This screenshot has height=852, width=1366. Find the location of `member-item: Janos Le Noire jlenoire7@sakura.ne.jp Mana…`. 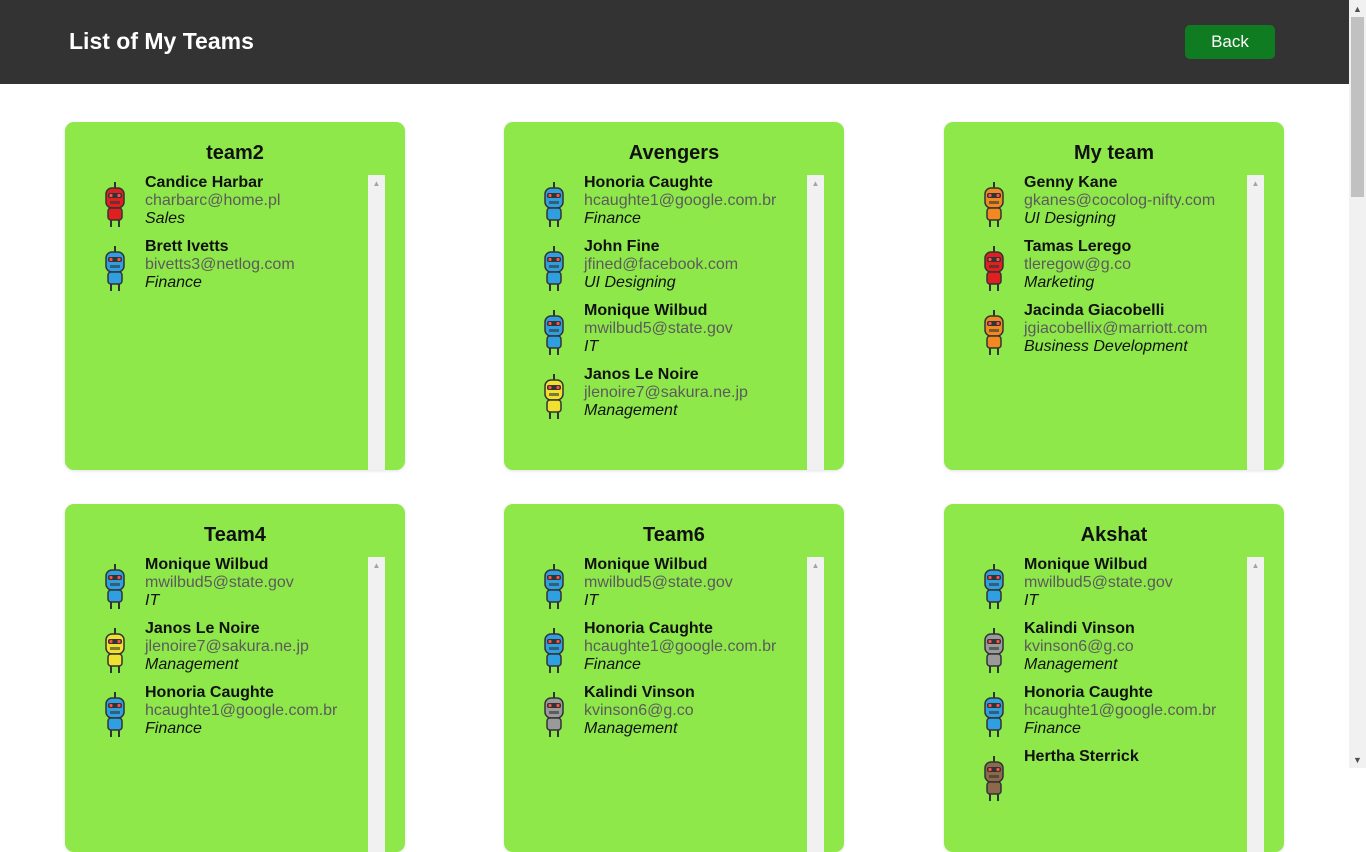

member-item: Janos Le Noire jlenoire7@sakura.ne.jp Mana… is located at coordinates (225, 652).